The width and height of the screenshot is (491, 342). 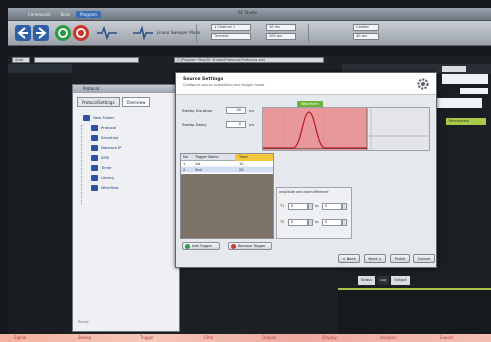 I want to click on area-input, so click(x=86, y=60).